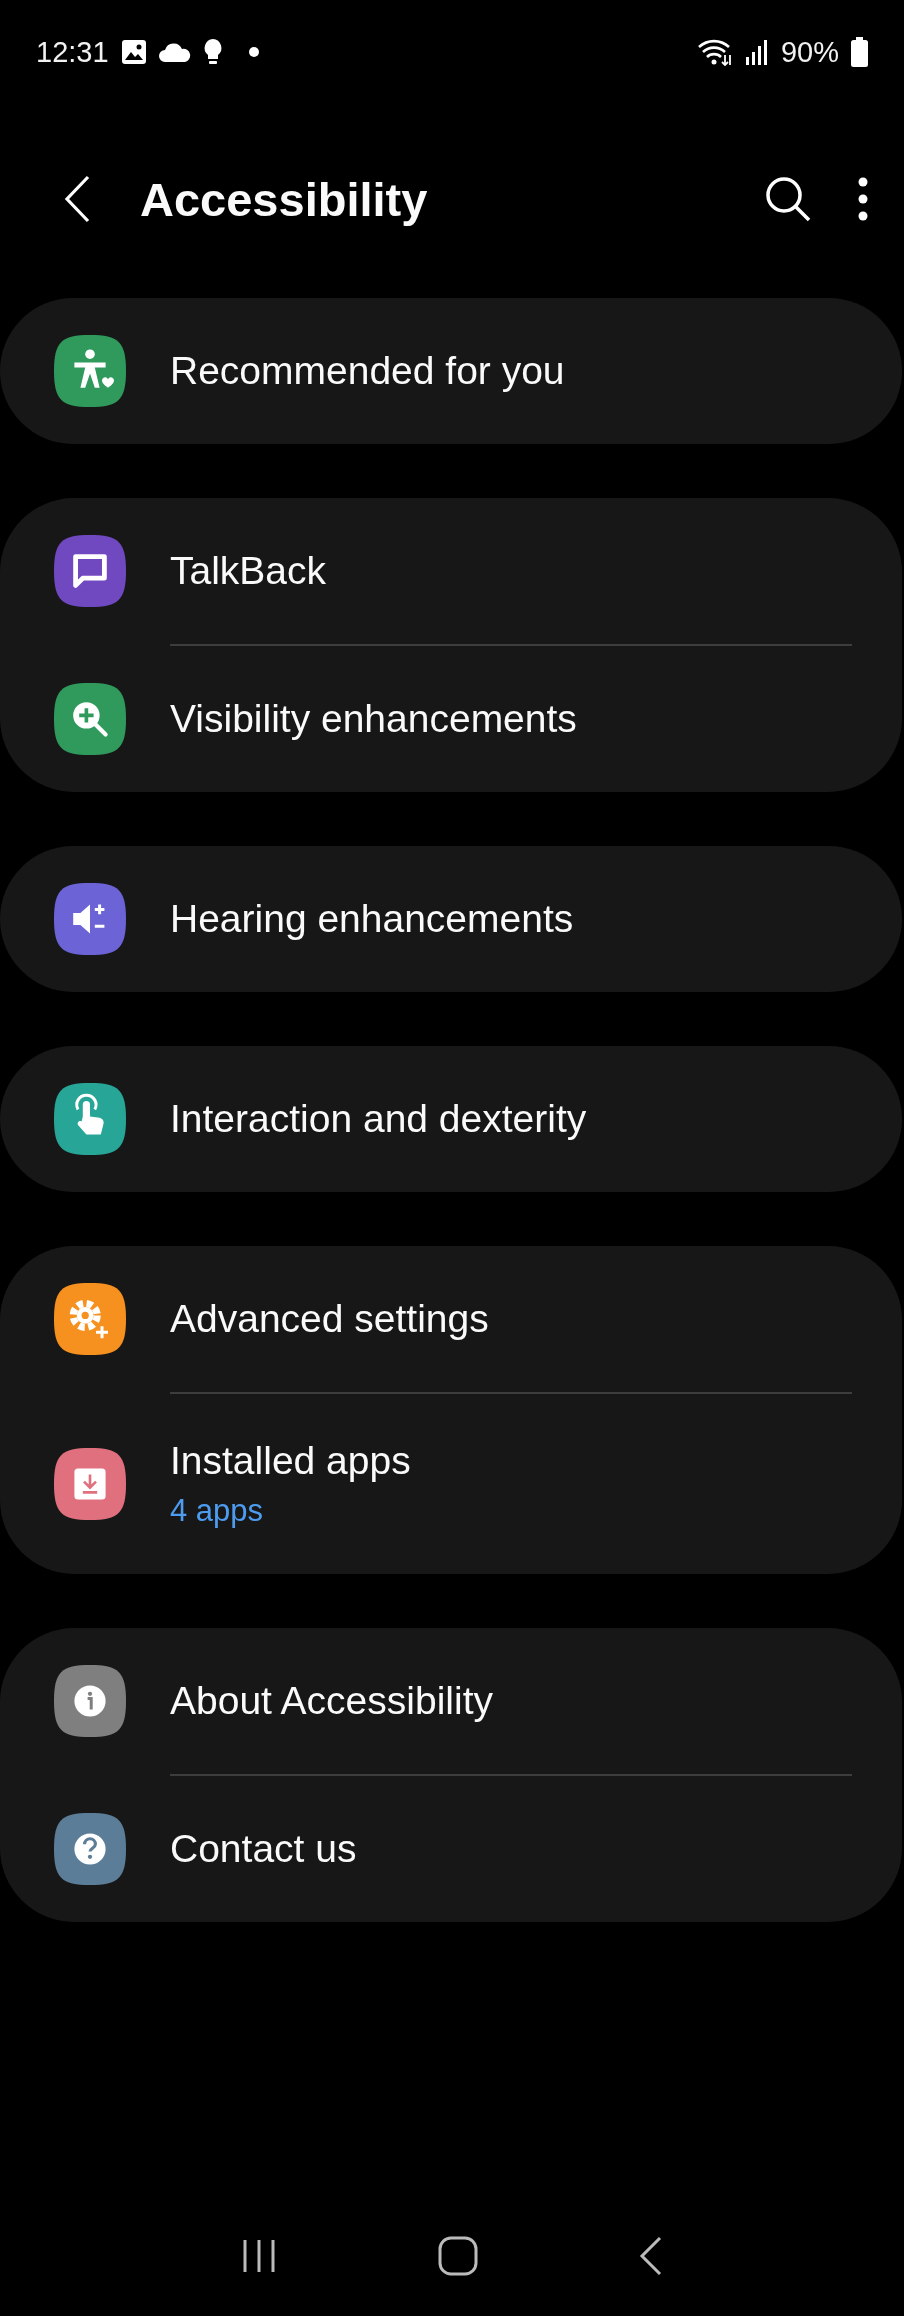 The width and height of the screenshot is (904, 2316). I want to click on battery-percent: 90%, so click(809, 52).